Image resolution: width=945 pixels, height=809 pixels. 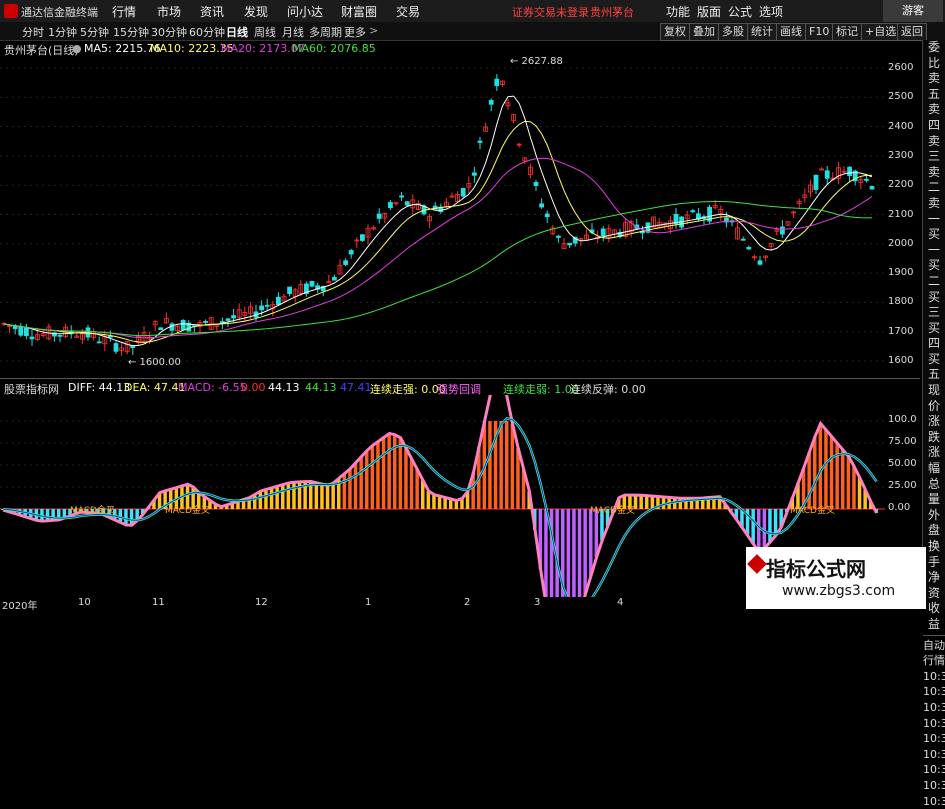 What do you see at coordinates (212, 11) in the screenshot?
I see `menu-news: 资讯` at bounding box center [212, 11].